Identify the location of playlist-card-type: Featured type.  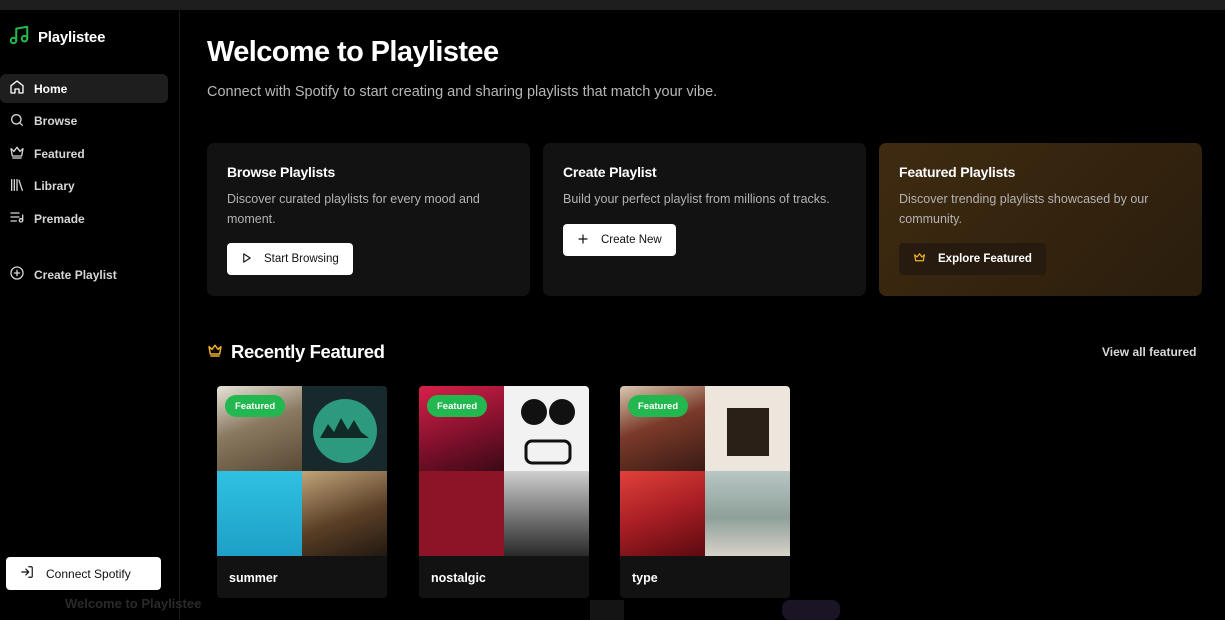
(705, 492).